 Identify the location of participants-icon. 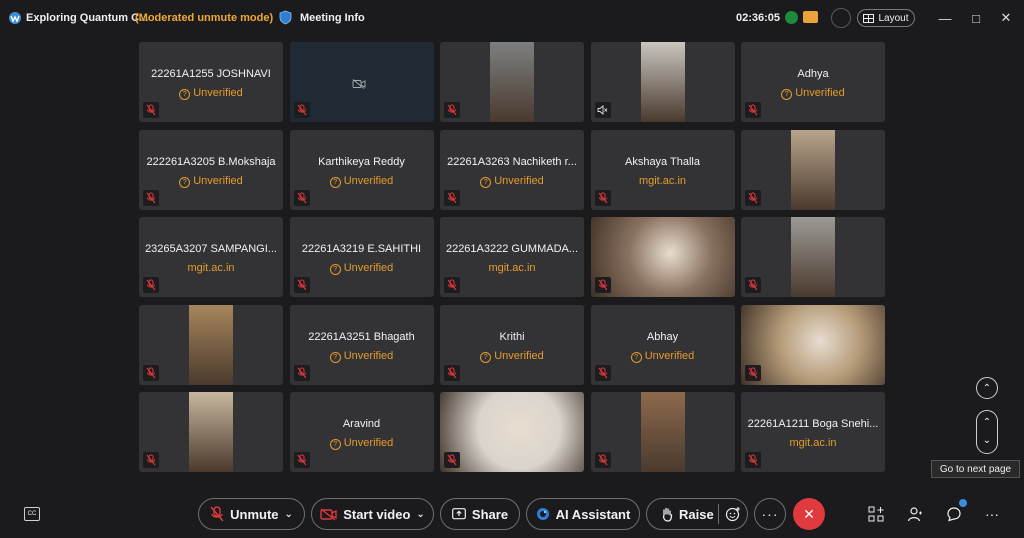
(915, 514).